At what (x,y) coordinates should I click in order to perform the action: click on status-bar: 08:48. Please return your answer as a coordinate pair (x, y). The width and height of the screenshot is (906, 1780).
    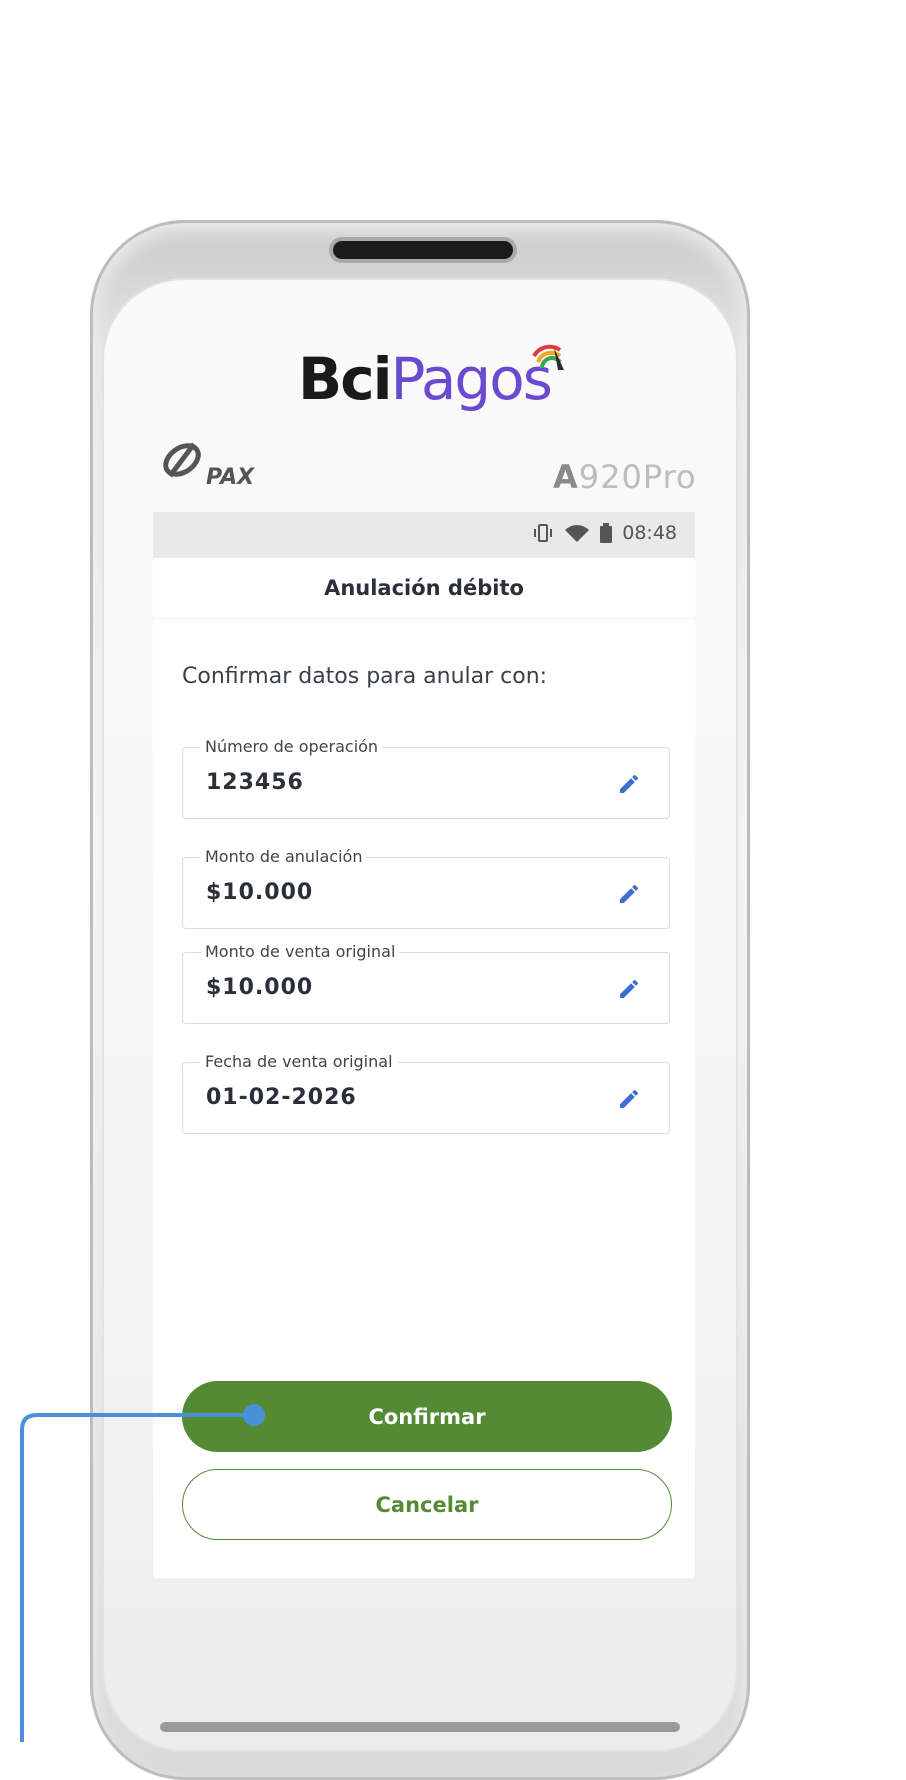
    Looking at the image, I should click on (424, 535).